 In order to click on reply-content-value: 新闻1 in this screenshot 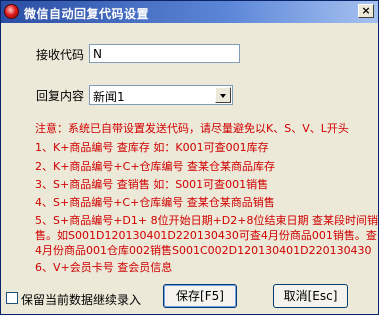, I will do `click(109, 97)`.